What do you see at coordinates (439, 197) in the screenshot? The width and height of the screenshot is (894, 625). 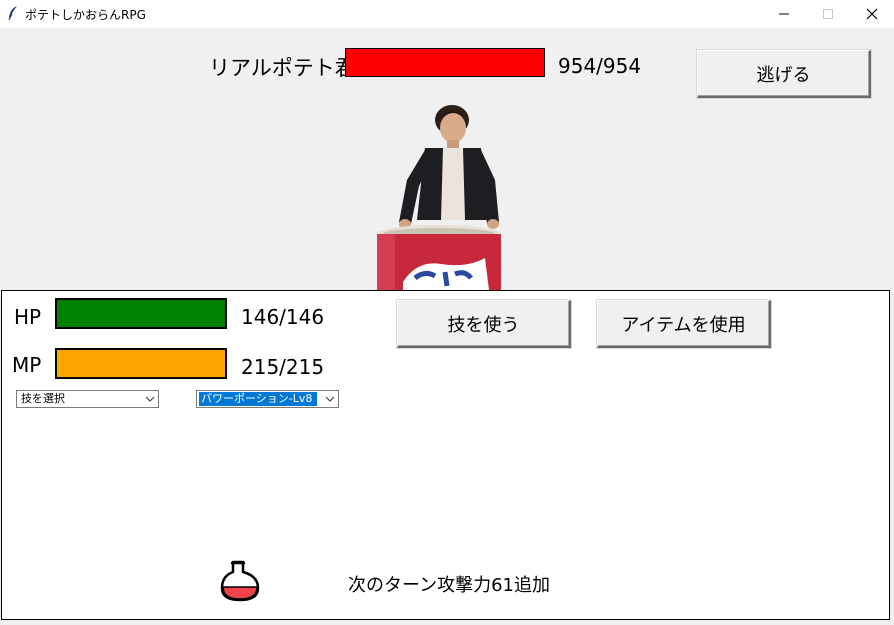 I see `enemy-image` at bounding box center [439, 197].